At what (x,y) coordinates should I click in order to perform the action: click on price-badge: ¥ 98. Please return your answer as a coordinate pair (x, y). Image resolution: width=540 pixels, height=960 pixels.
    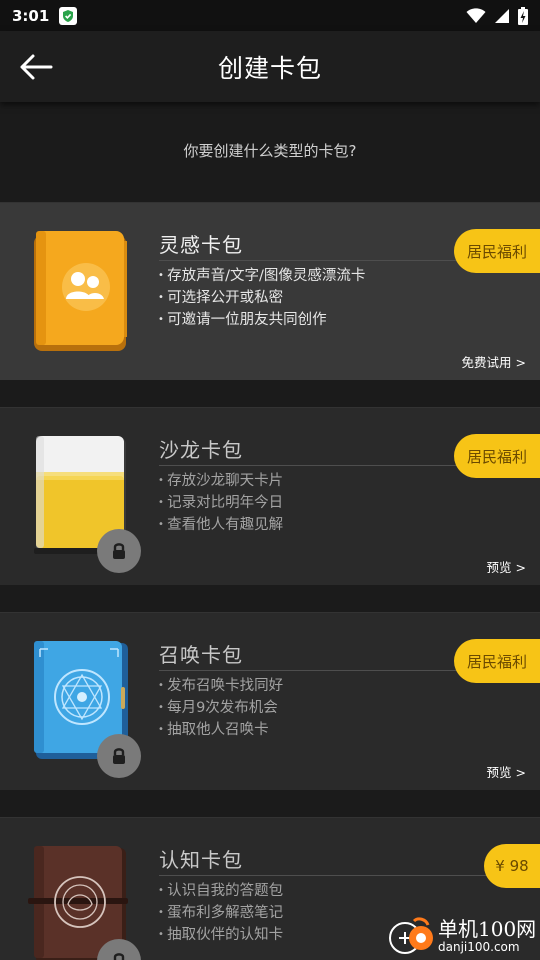
    Looking at the image, I should click on (512, 866).